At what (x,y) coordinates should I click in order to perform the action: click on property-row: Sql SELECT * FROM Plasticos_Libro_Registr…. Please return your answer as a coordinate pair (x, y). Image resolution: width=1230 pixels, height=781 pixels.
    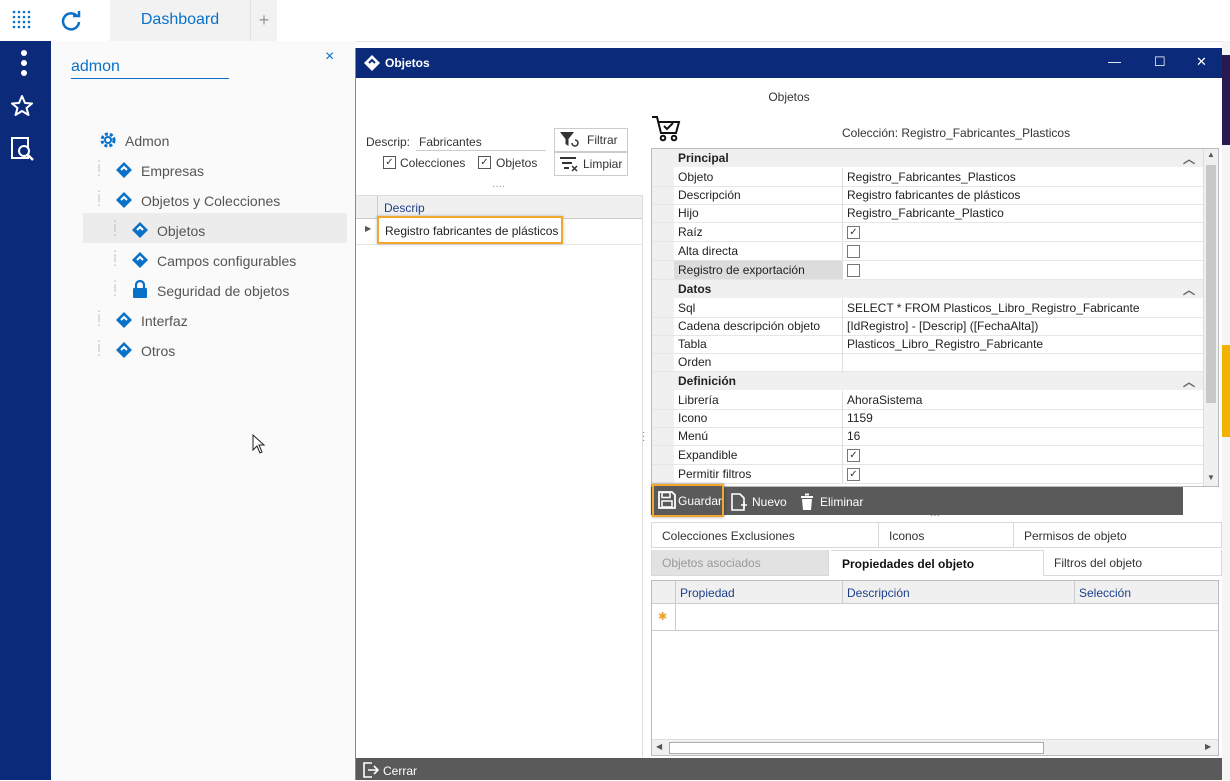
    Looking at the image, I should click on (927, 308).